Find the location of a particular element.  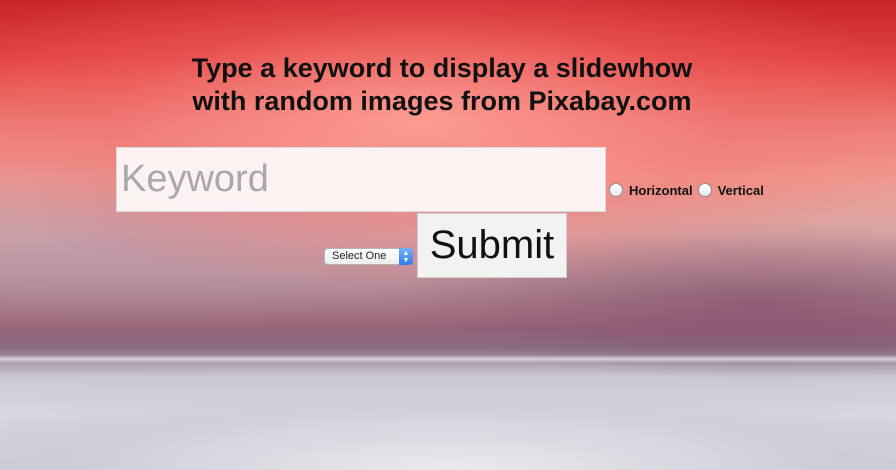

heading-line-1: Type a keyword to display a slidewhow is located at coordinates (442, 68).